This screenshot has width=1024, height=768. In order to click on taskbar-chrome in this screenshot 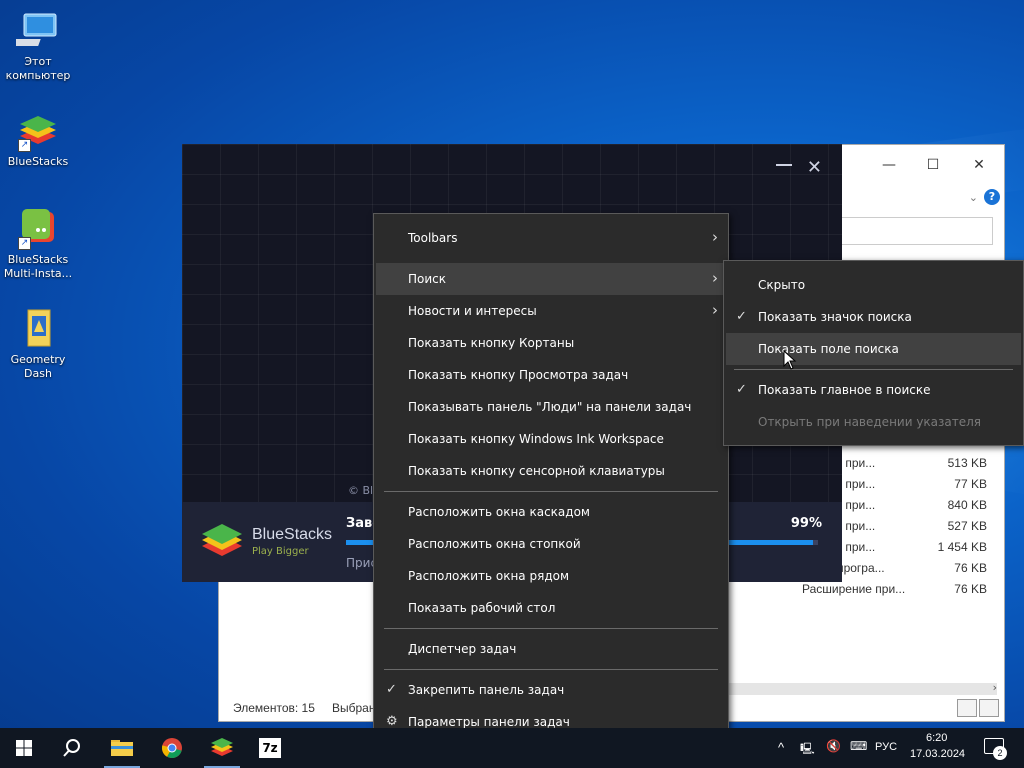, I will do `click(172, 748)`.